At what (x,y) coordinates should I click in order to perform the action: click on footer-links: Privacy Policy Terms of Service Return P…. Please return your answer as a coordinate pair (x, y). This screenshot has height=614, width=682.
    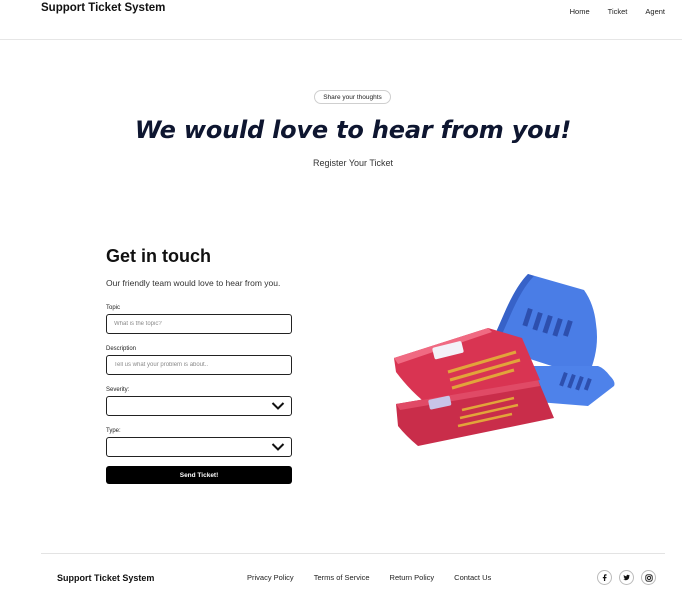
    Looking at the image, I should click on (369, 577).